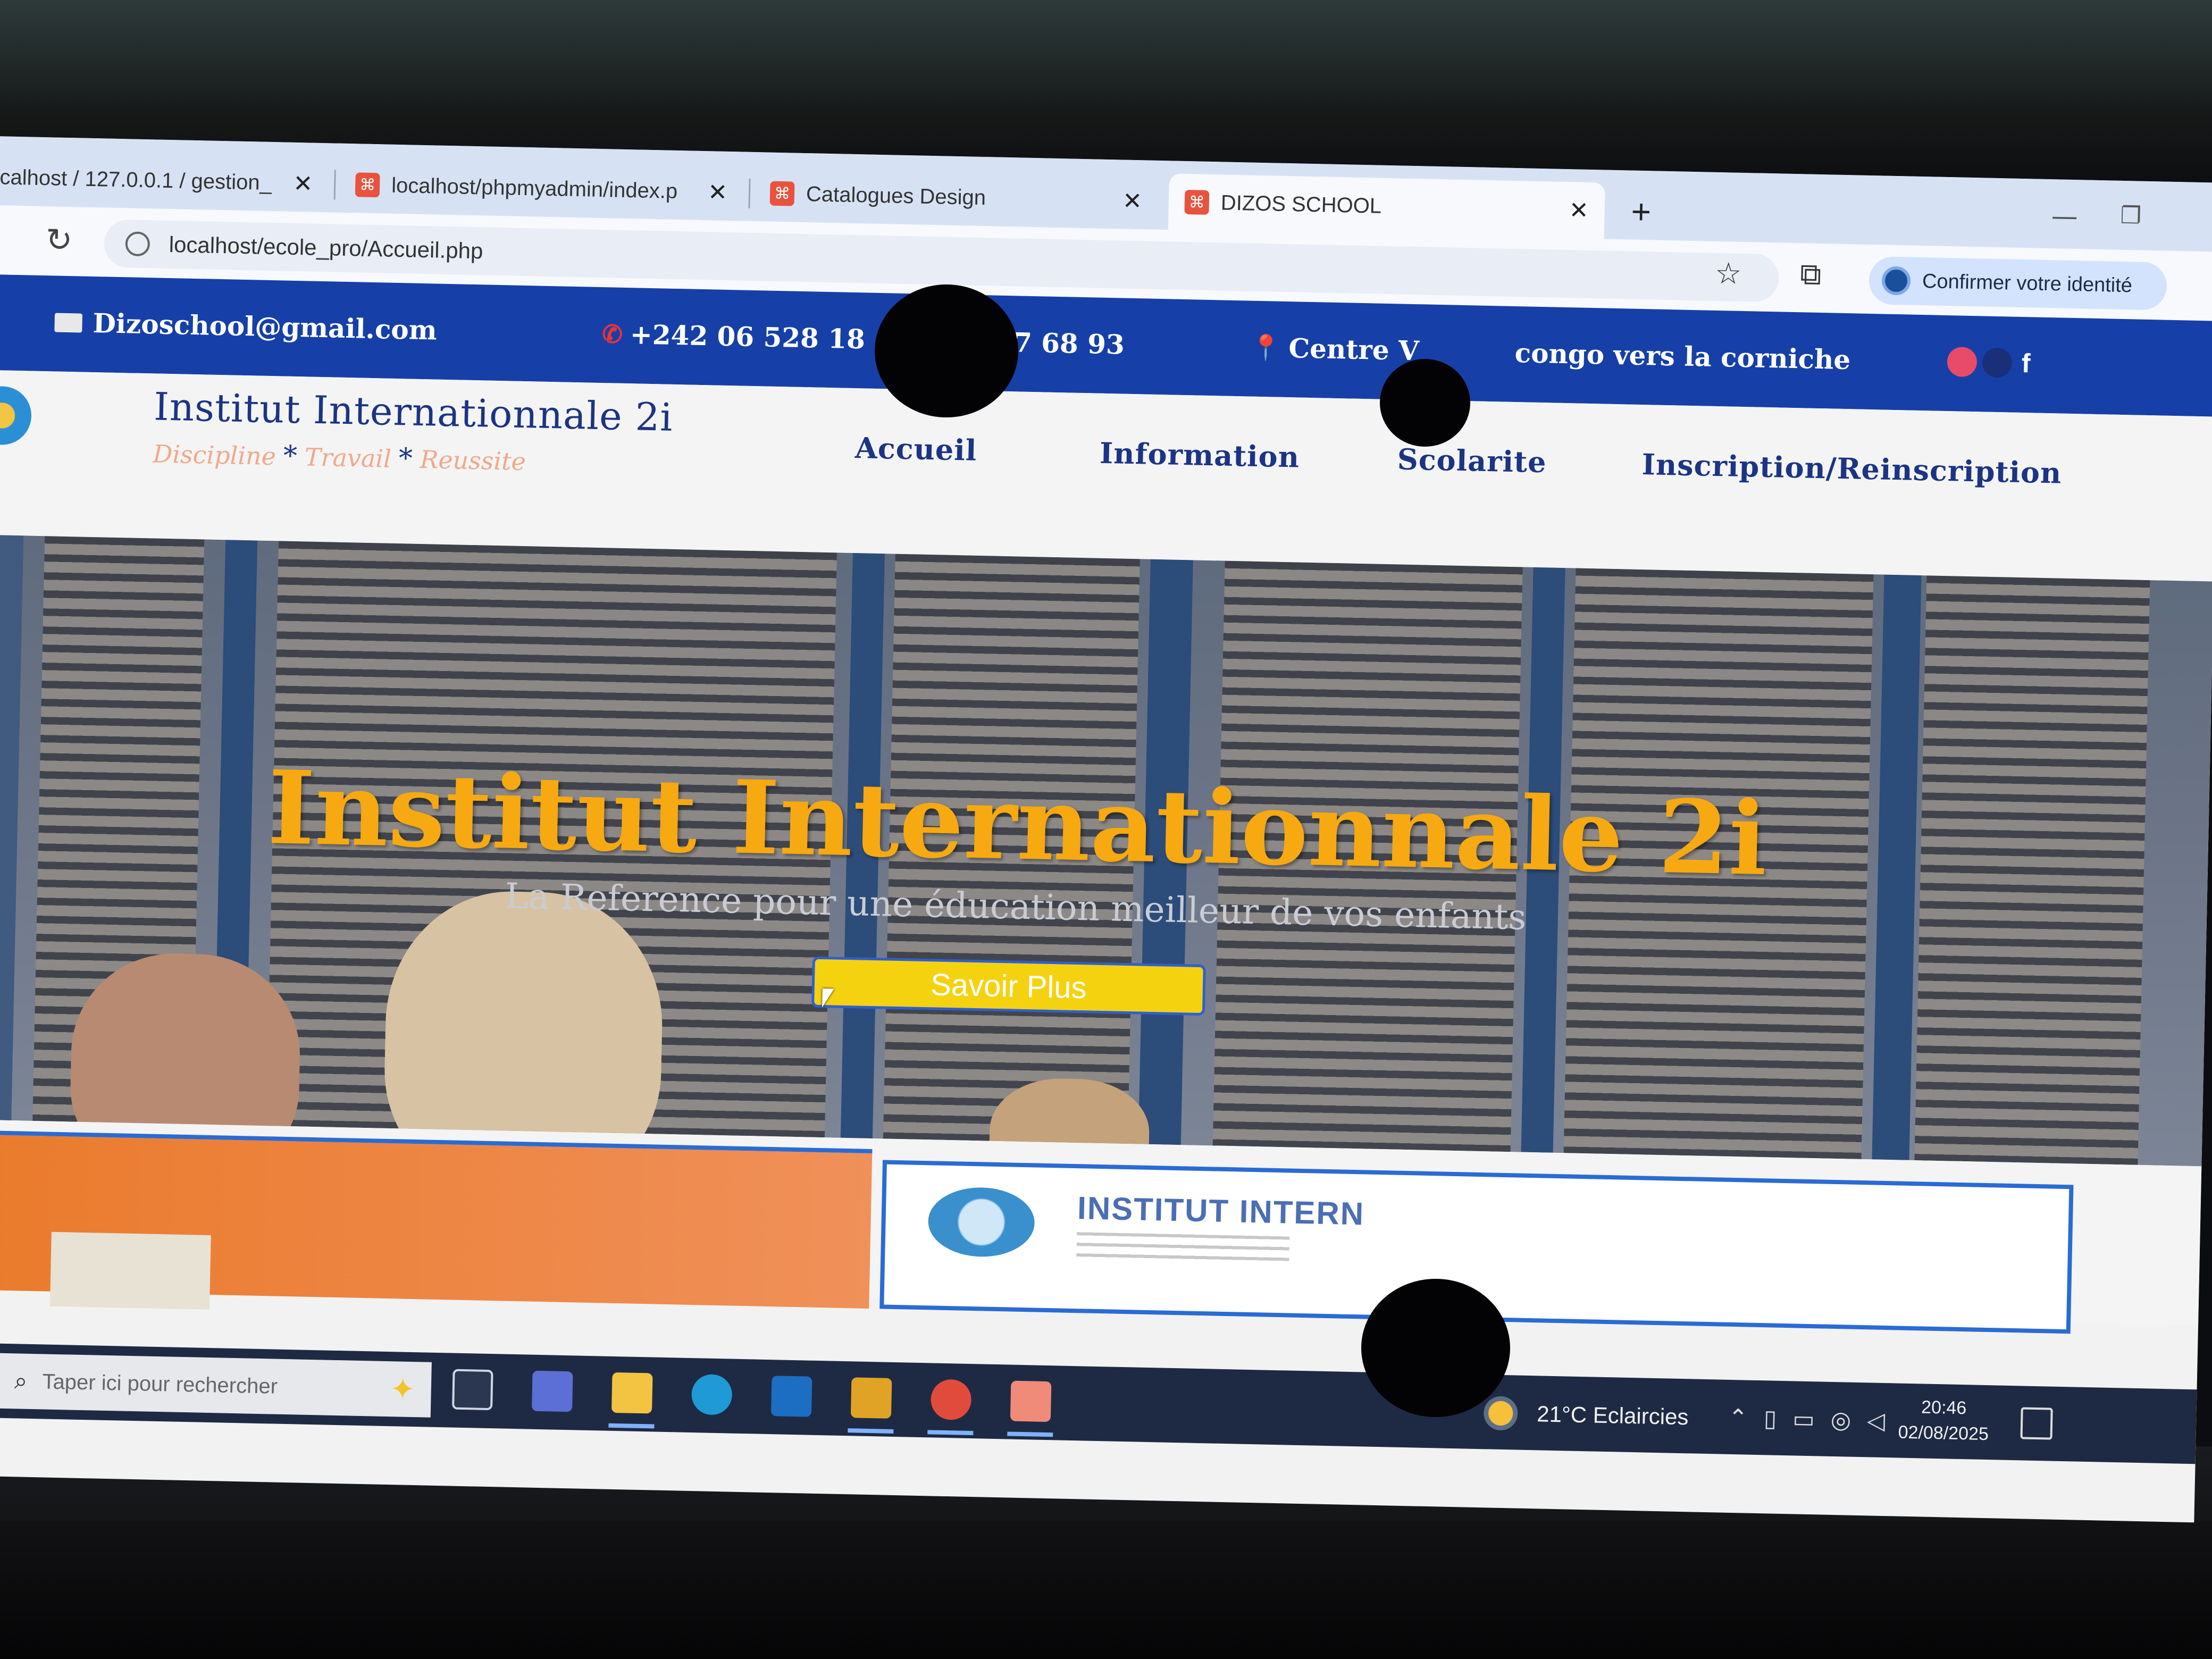  Describe the element at coordinates (2027, 283) in the screenshot. I see `identity-label: Confirmer votre identité` at that location.